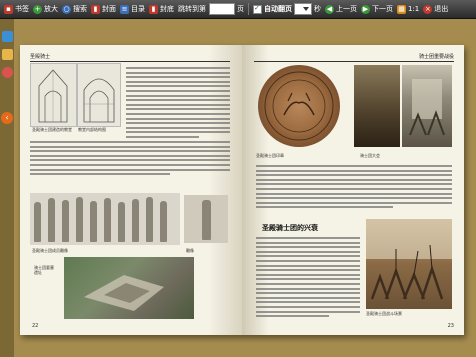 Image resolution: width=476 pixels, height=357 pixels. Describe the element at coordinates (428, 9) in the screenshot. I see `exit-icon: ×` at that location.